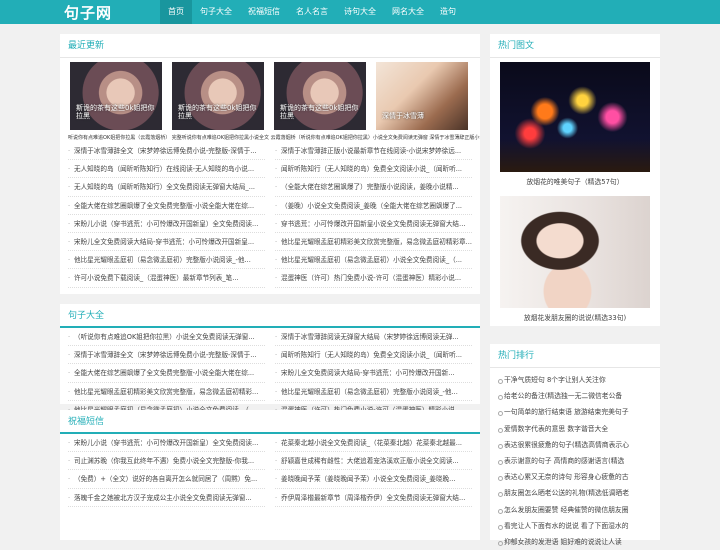  What do you see at coordinates (270, 46) in the screenshot?
I see `latest-title: 最近更新` at bounding box center [270, 46].